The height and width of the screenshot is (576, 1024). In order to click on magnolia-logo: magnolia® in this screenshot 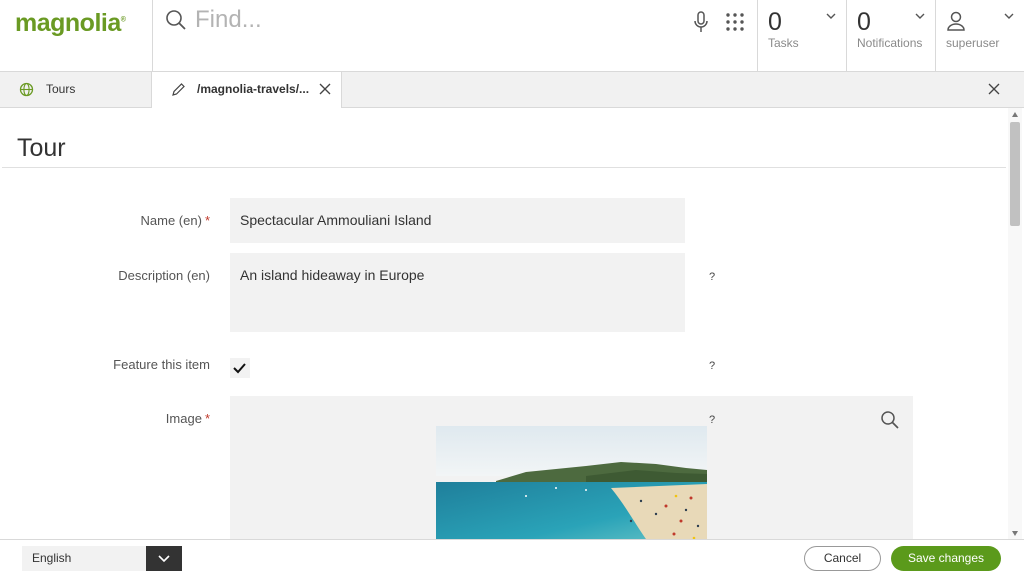, I will do `click(70, 23)`.